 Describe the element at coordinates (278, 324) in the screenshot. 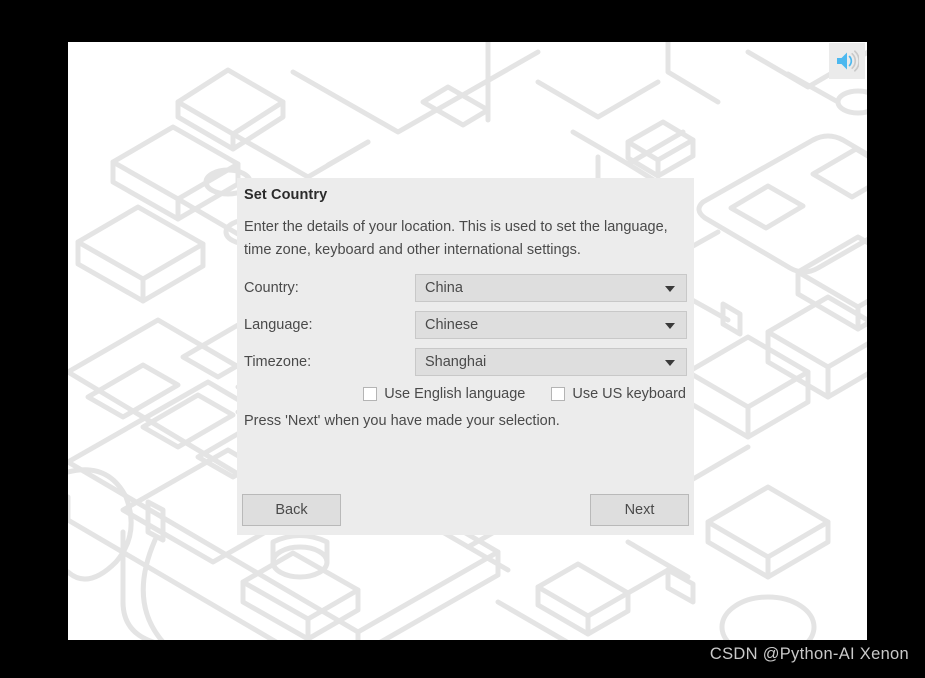

I see `language-label: Language:` at that location.